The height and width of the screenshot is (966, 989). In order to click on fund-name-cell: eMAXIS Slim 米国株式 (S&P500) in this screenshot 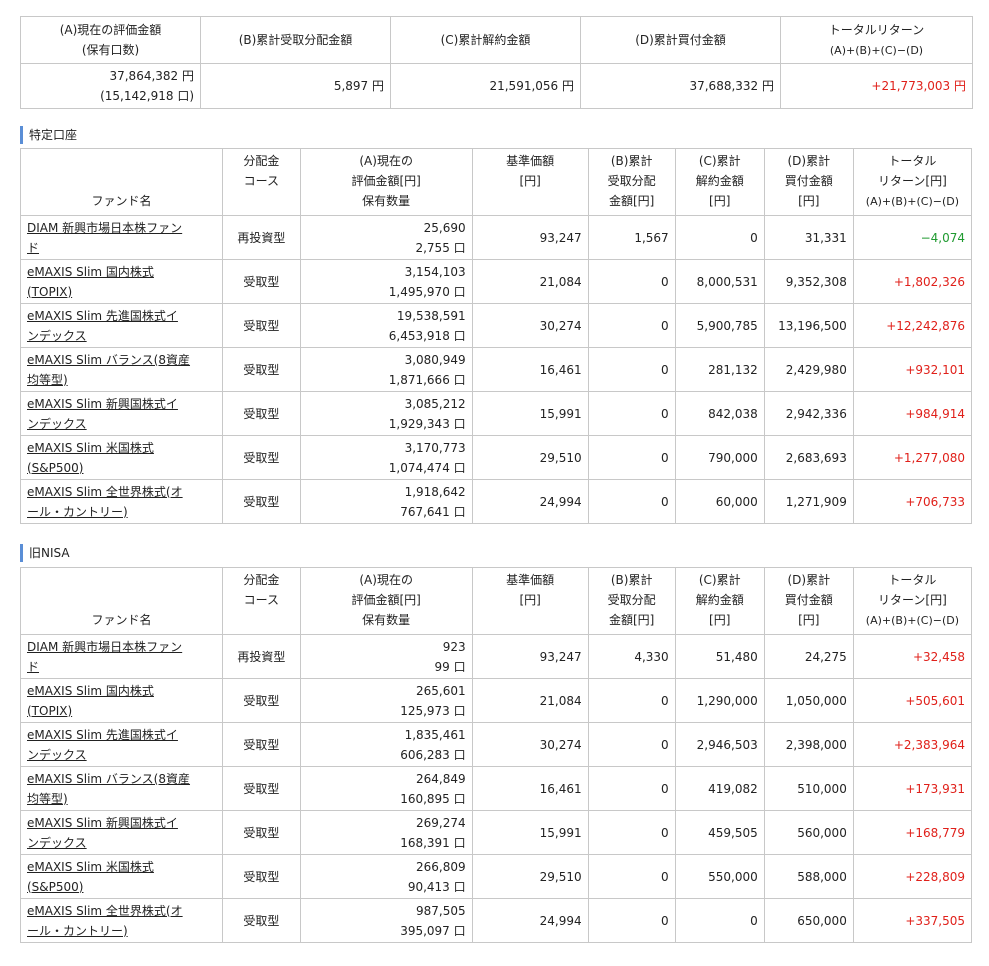, I will do `click(121, 876)`.